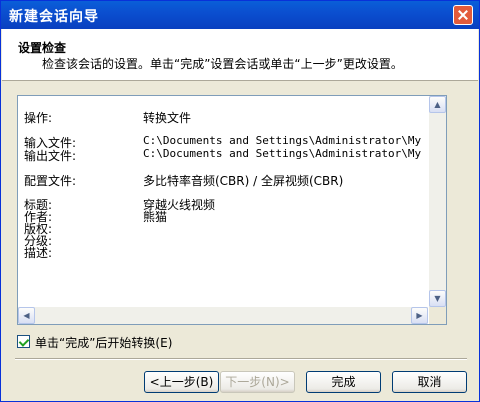  Describe the element at coordinates (463, 15) in the screenshot. I see `close-icon` at that location.